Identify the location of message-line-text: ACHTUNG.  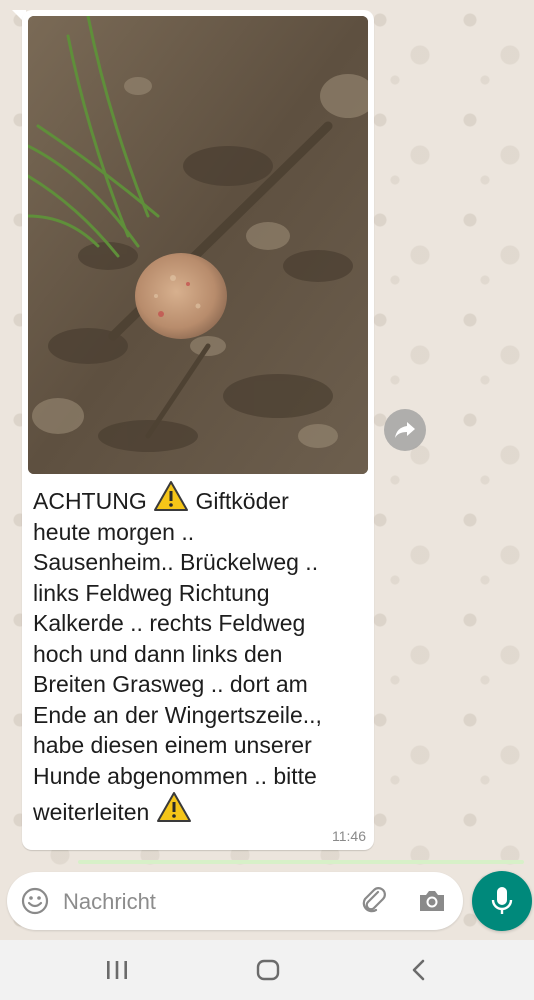
(93, 501).